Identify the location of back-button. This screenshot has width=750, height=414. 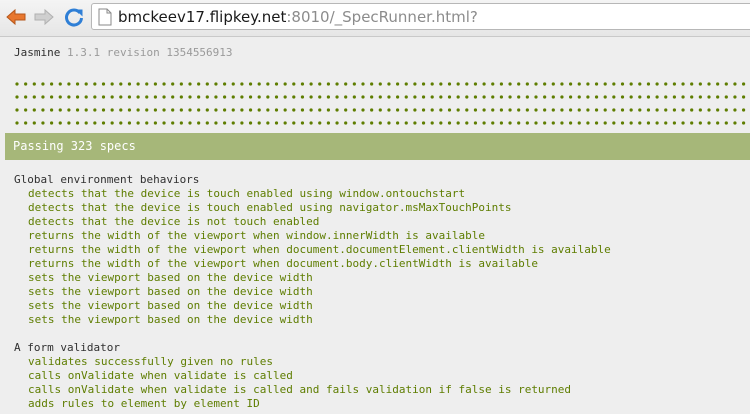
(16, 17).